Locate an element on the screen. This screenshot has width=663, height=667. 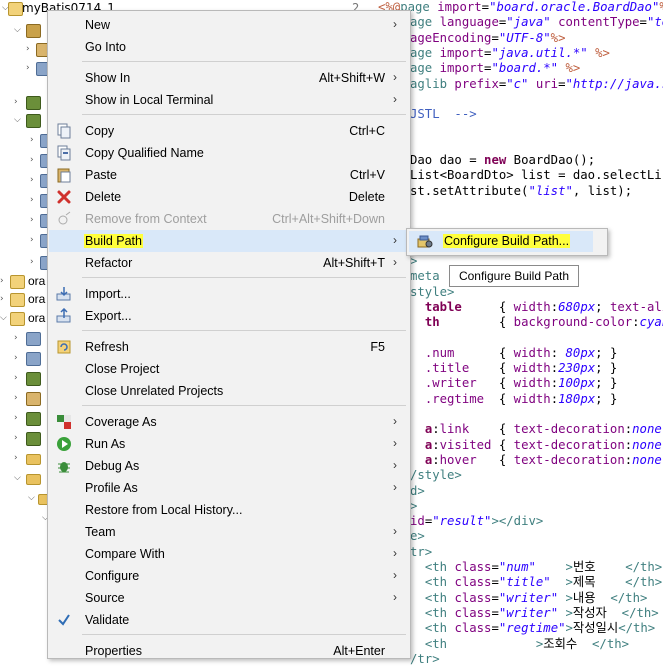
menu-item-profile-as: Profile As› is located at coordinates (229, 488).